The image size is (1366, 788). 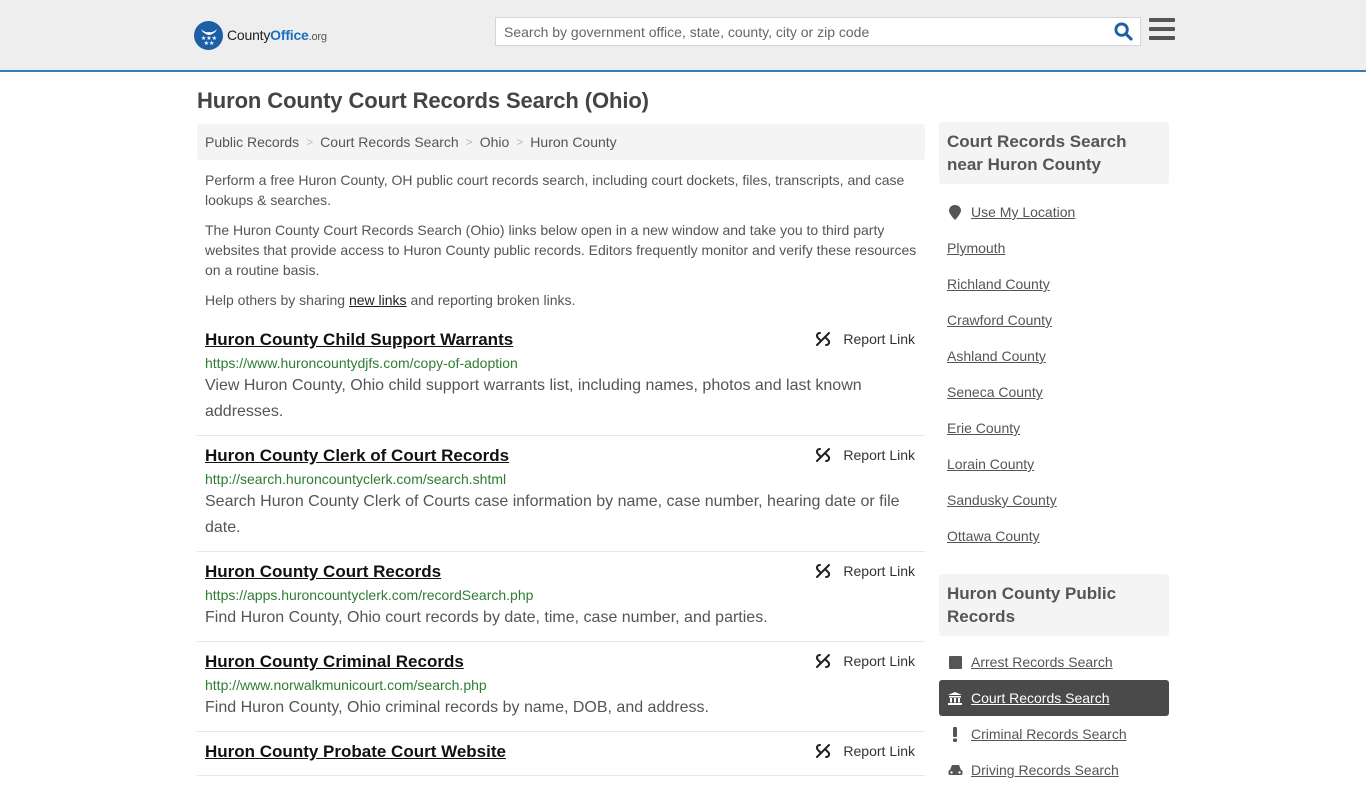 What do you see at coordinates (1054, 153) in the screenshot?
I see `nearby-heading: Court Records Search near Huron County` at bounding box center [1054, 153].